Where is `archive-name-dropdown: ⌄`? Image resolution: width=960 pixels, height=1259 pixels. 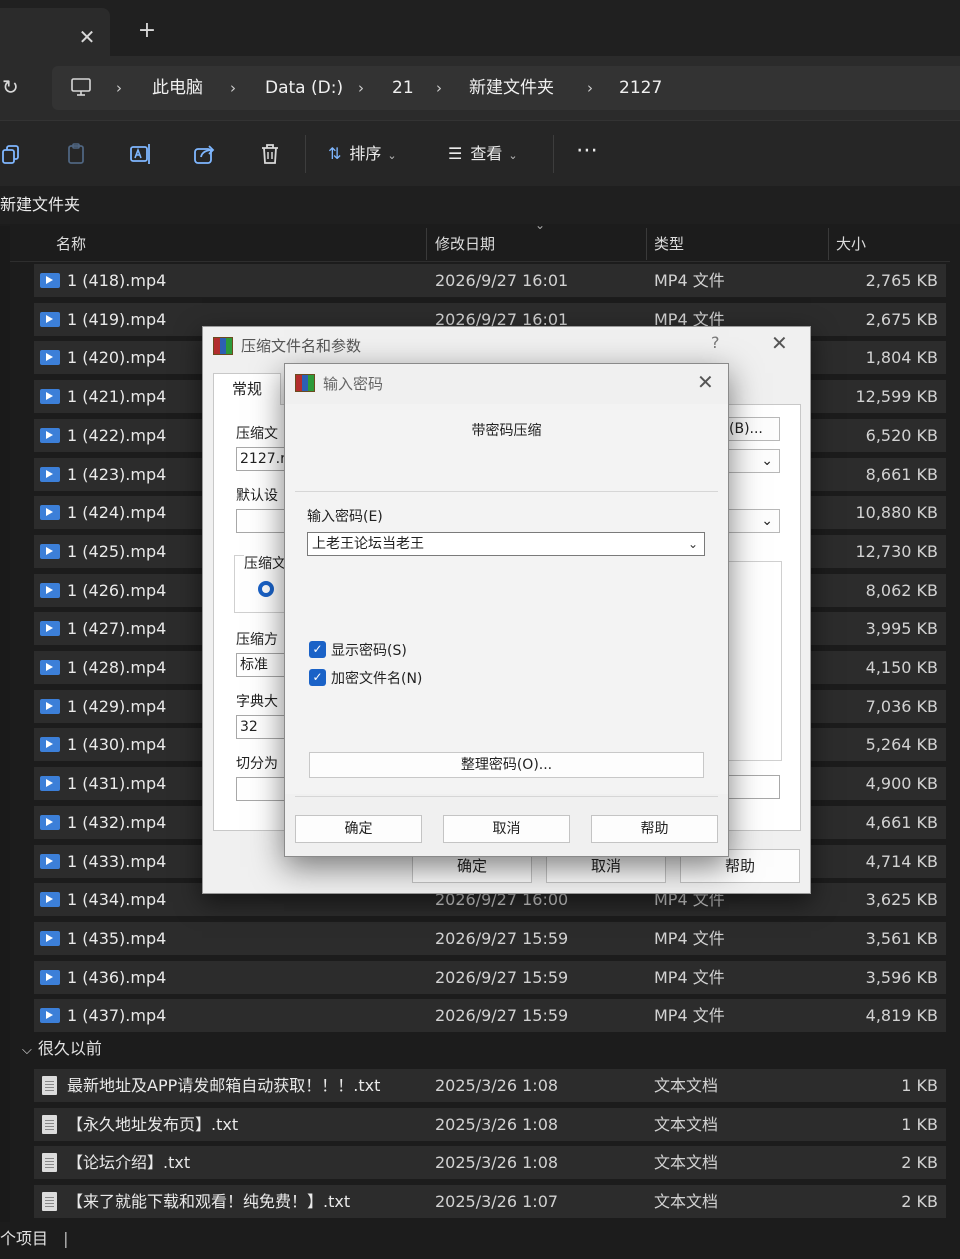
archive-name-dropdown: ⌄ is located at coordinates (754, 461).